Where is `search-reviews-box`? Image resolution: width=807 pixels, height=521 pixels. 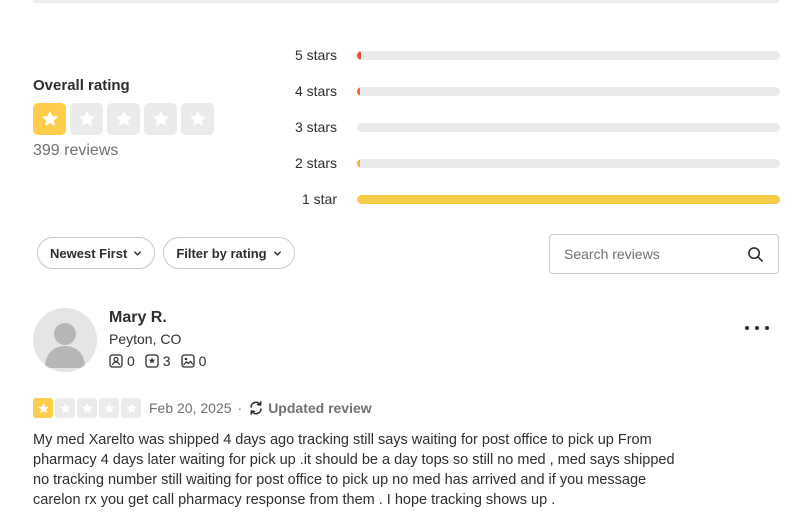 search-reviews-box is located at coordinates (664, 254).